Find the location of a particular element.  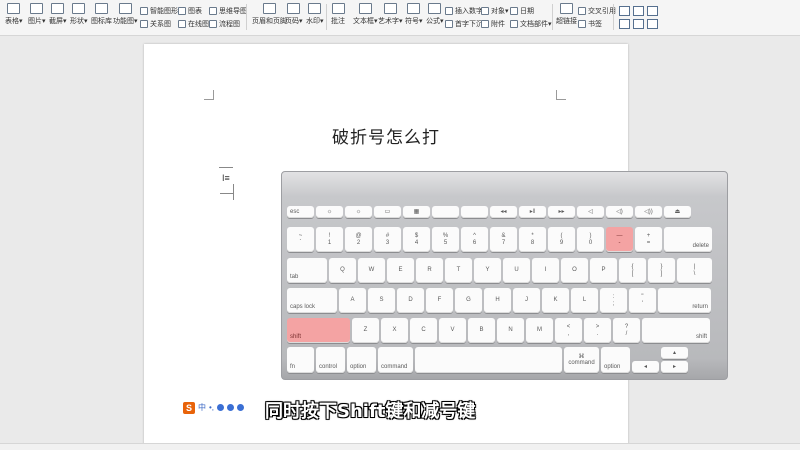

outline-view-icon is located at coordinates (652, 11).